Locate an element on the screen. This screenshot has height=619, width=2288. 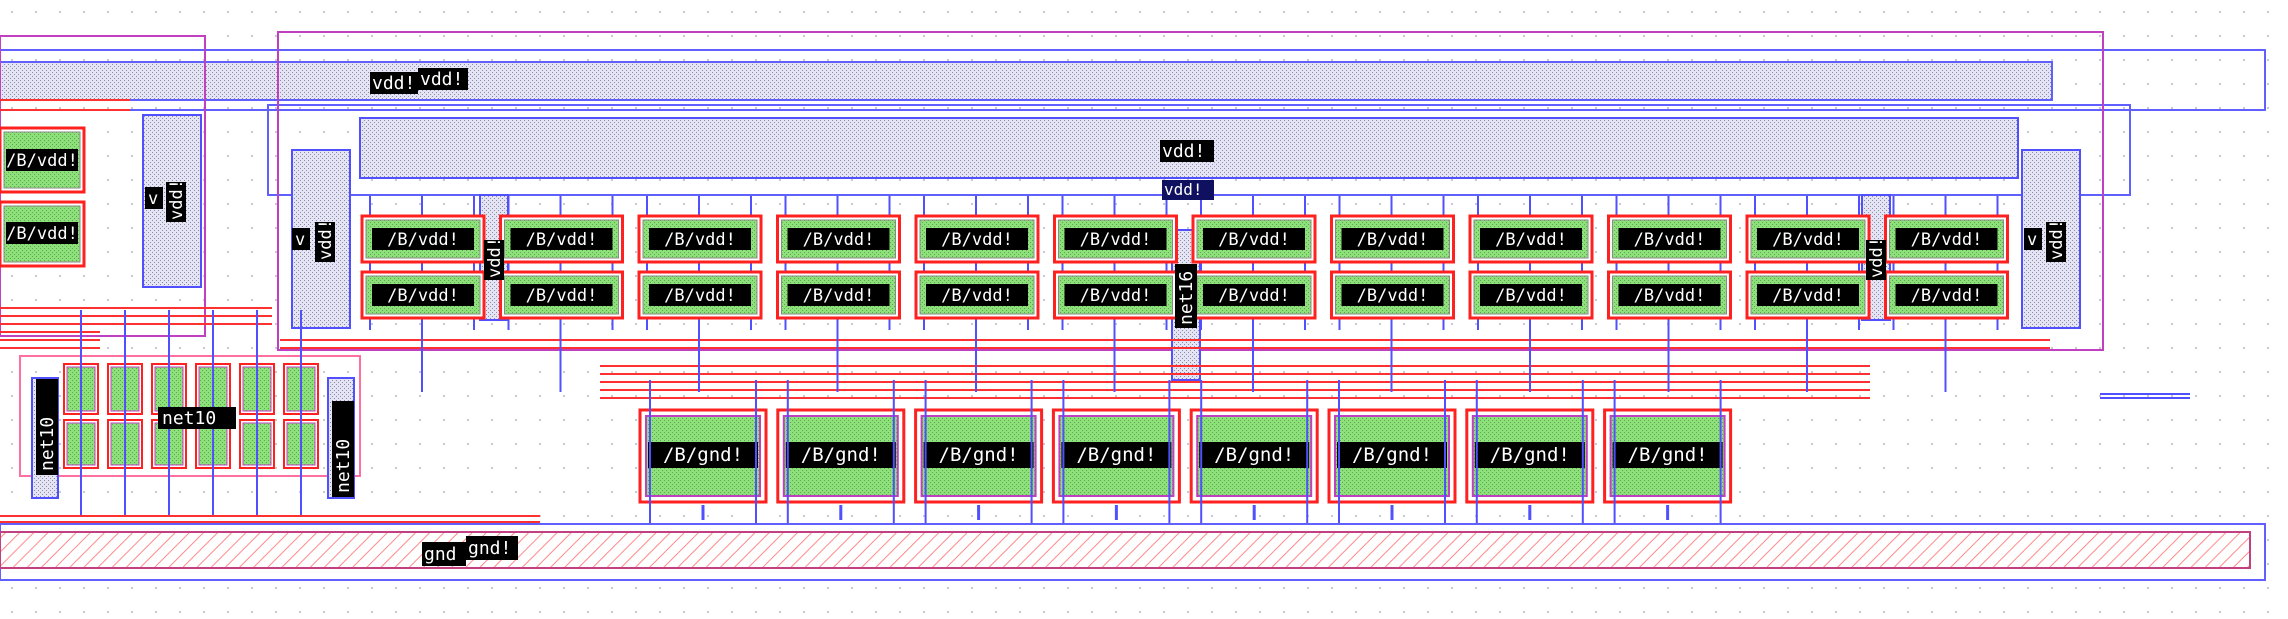
v-char-leftcell: v is located at coordinates (153, 199).